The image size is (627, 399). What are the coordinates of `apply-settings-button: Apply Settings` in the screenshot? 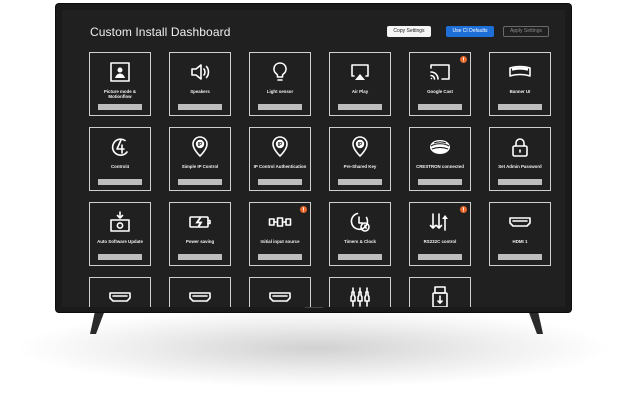 It's located at (526, 31).